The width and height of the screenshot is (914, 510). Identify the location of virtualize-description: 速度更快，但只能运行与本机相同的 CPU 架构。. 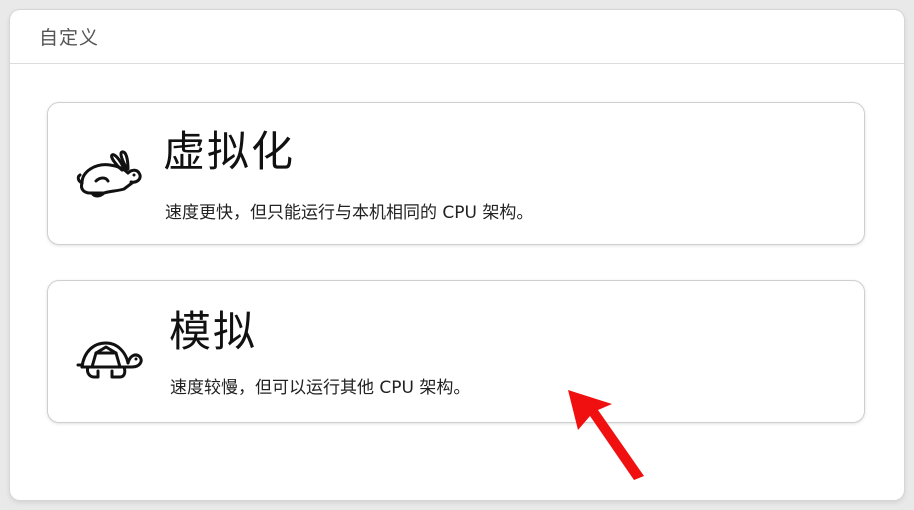
(349, 213).